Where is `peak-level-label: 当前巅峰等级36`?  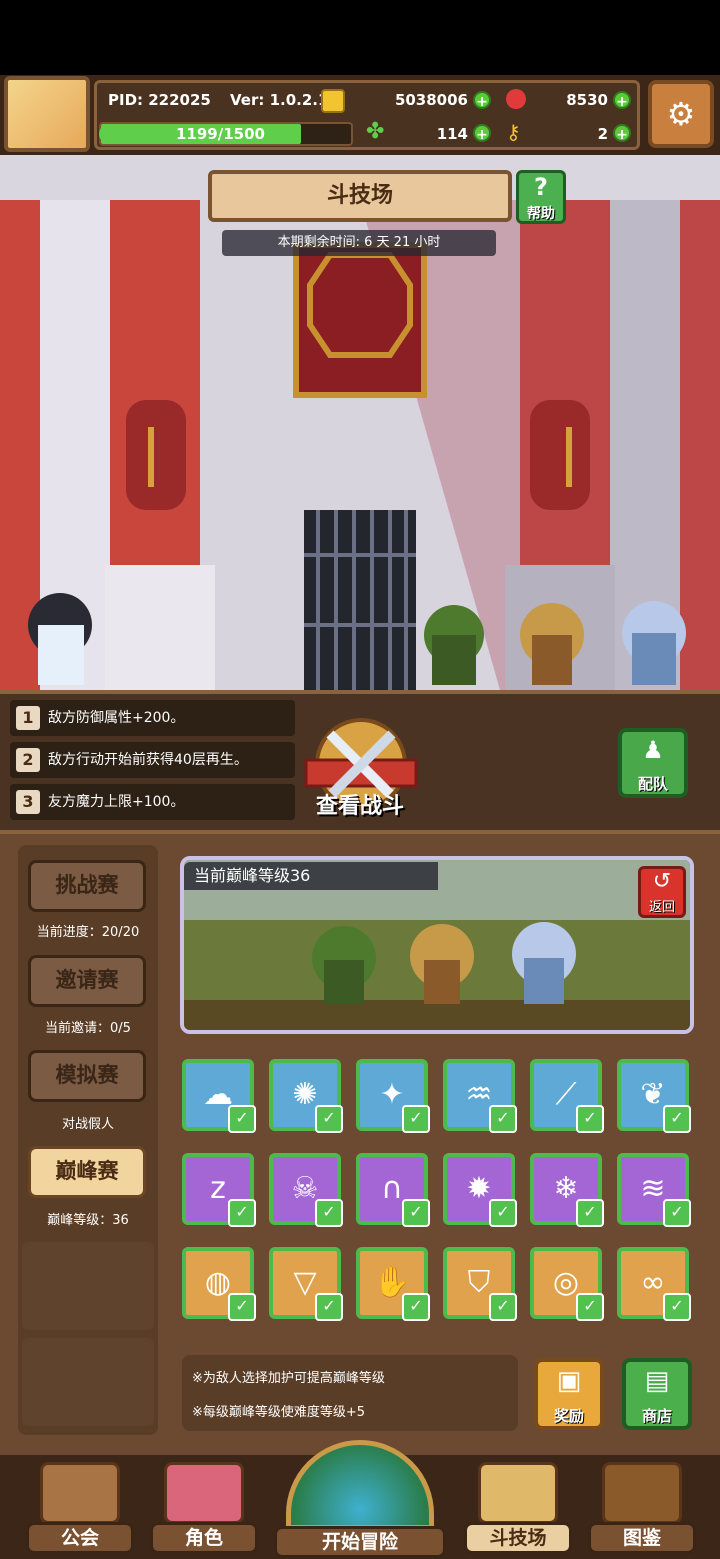
peak-level-label: 当前巅峰等级36 is located at coordinates (311, 876).